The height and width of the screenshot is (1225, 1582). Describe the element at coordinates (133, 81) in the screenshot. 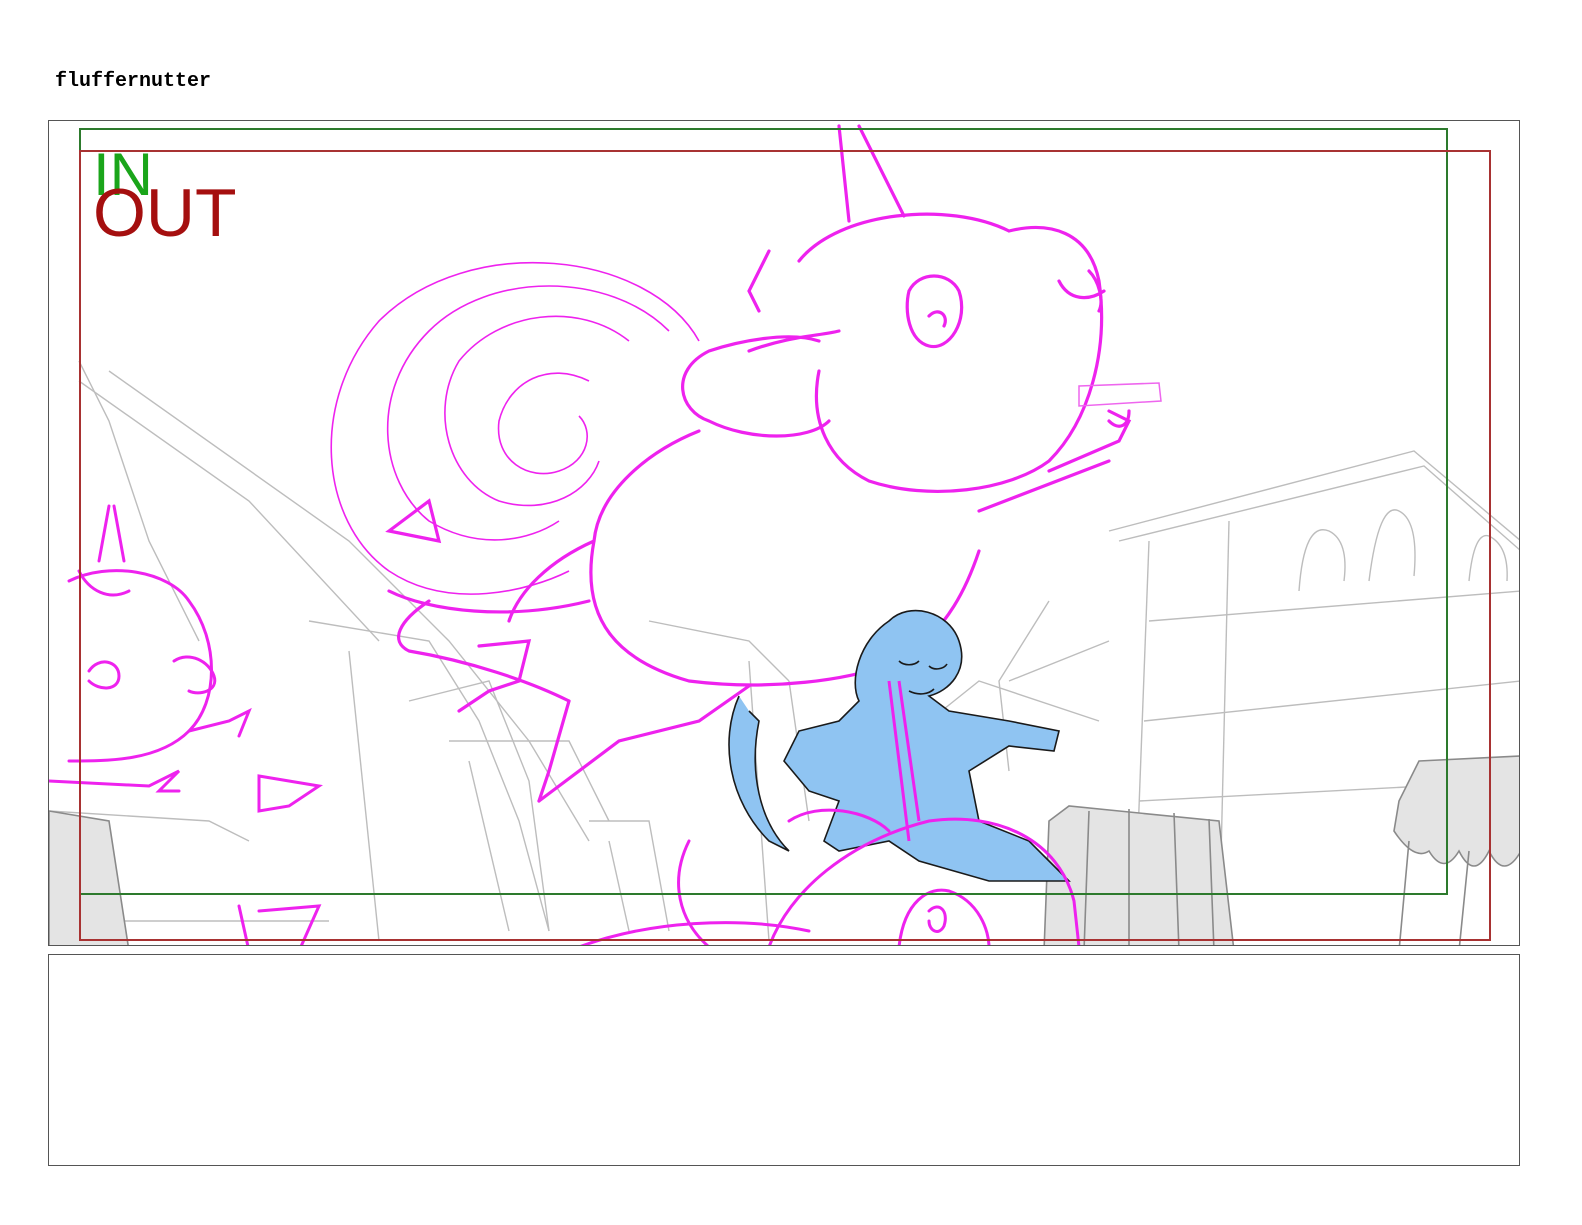

I see `board-title: fluffernutter` at that location.